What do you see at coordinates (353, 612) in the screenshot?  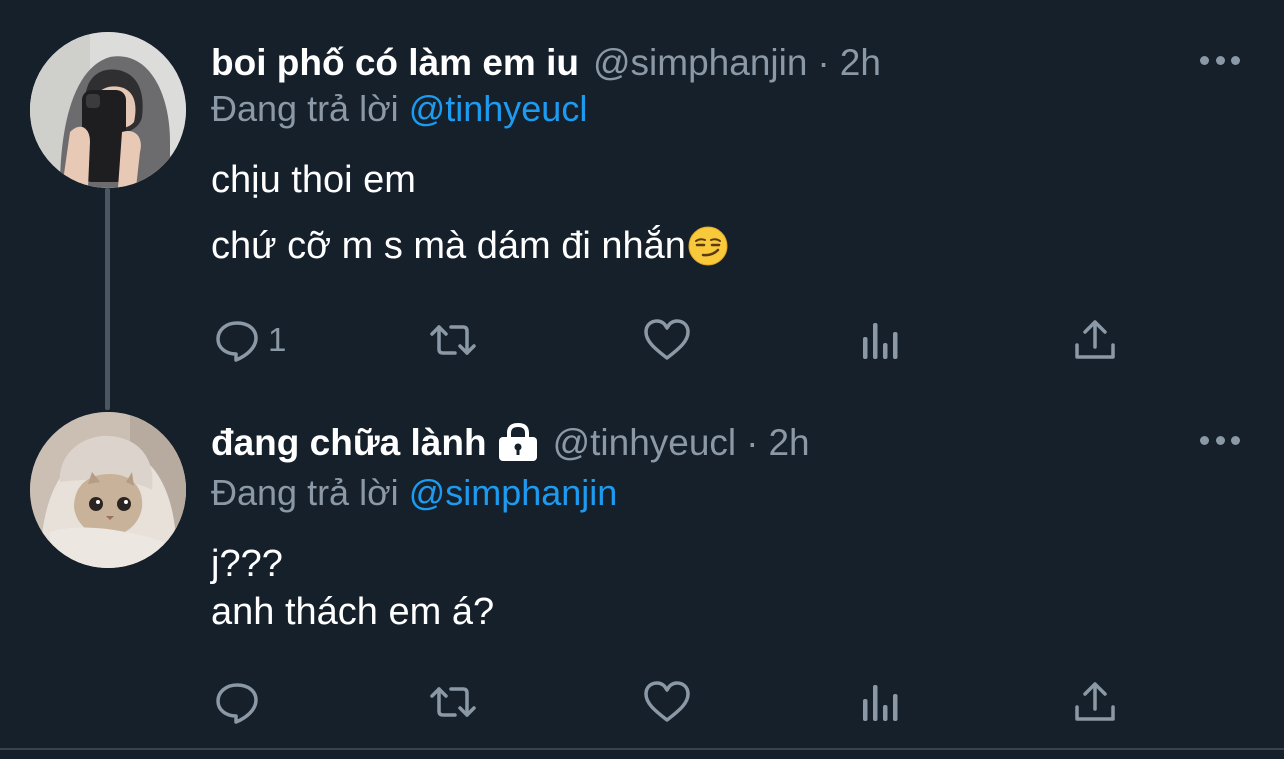 I see `tweet-text-line: anh thách em á?` at bounding box center [353, 612].